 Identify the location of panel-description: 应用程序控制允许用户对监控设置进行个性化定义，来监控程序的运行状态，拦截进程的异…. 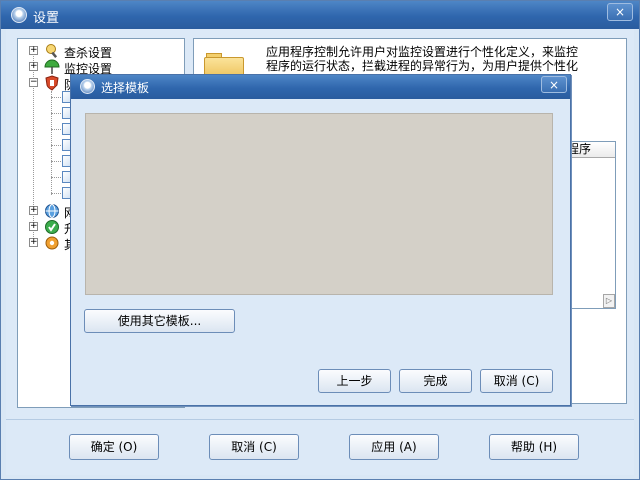
(422, 59).